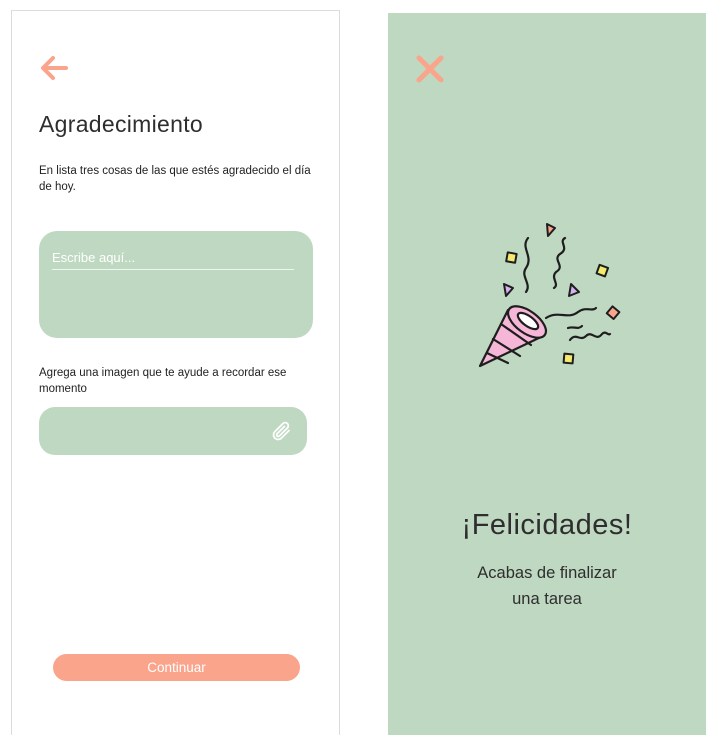 This screenshot has width=706, height=735. Describe the element at coordinates (281, 431) in the screenshot. I see `paperclip-icon` at that location.